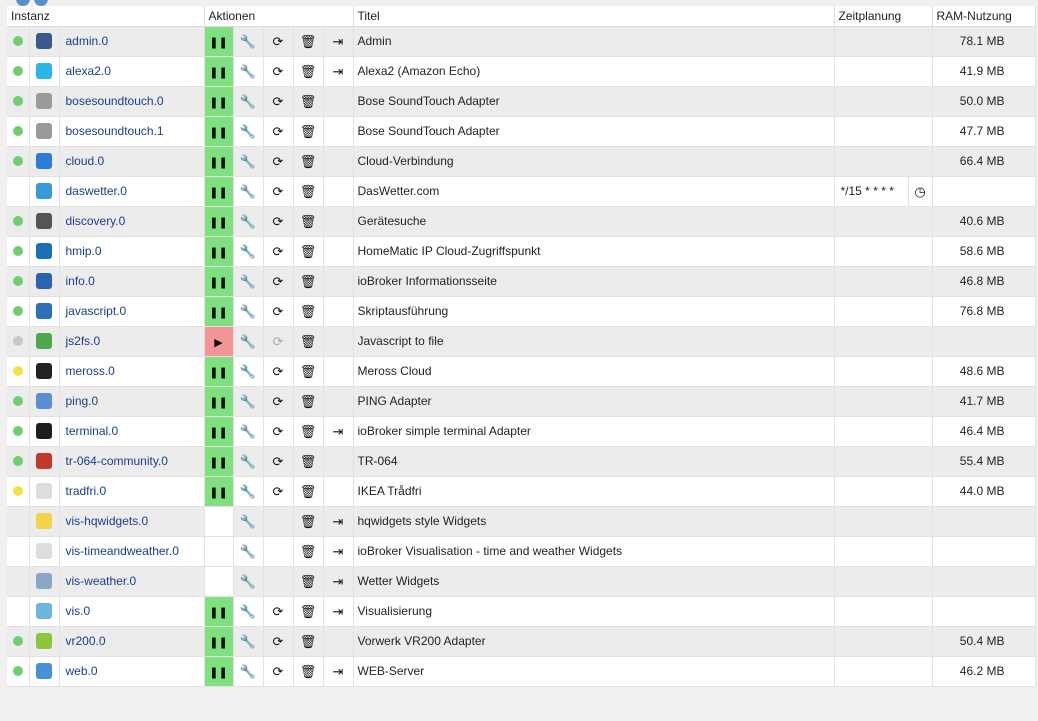 The width and height of the screenshot is (1038, 721). Describe the element at coordinates (132, 401) in the screenshot. I see `instance-name-cell: ping.0` at that location.